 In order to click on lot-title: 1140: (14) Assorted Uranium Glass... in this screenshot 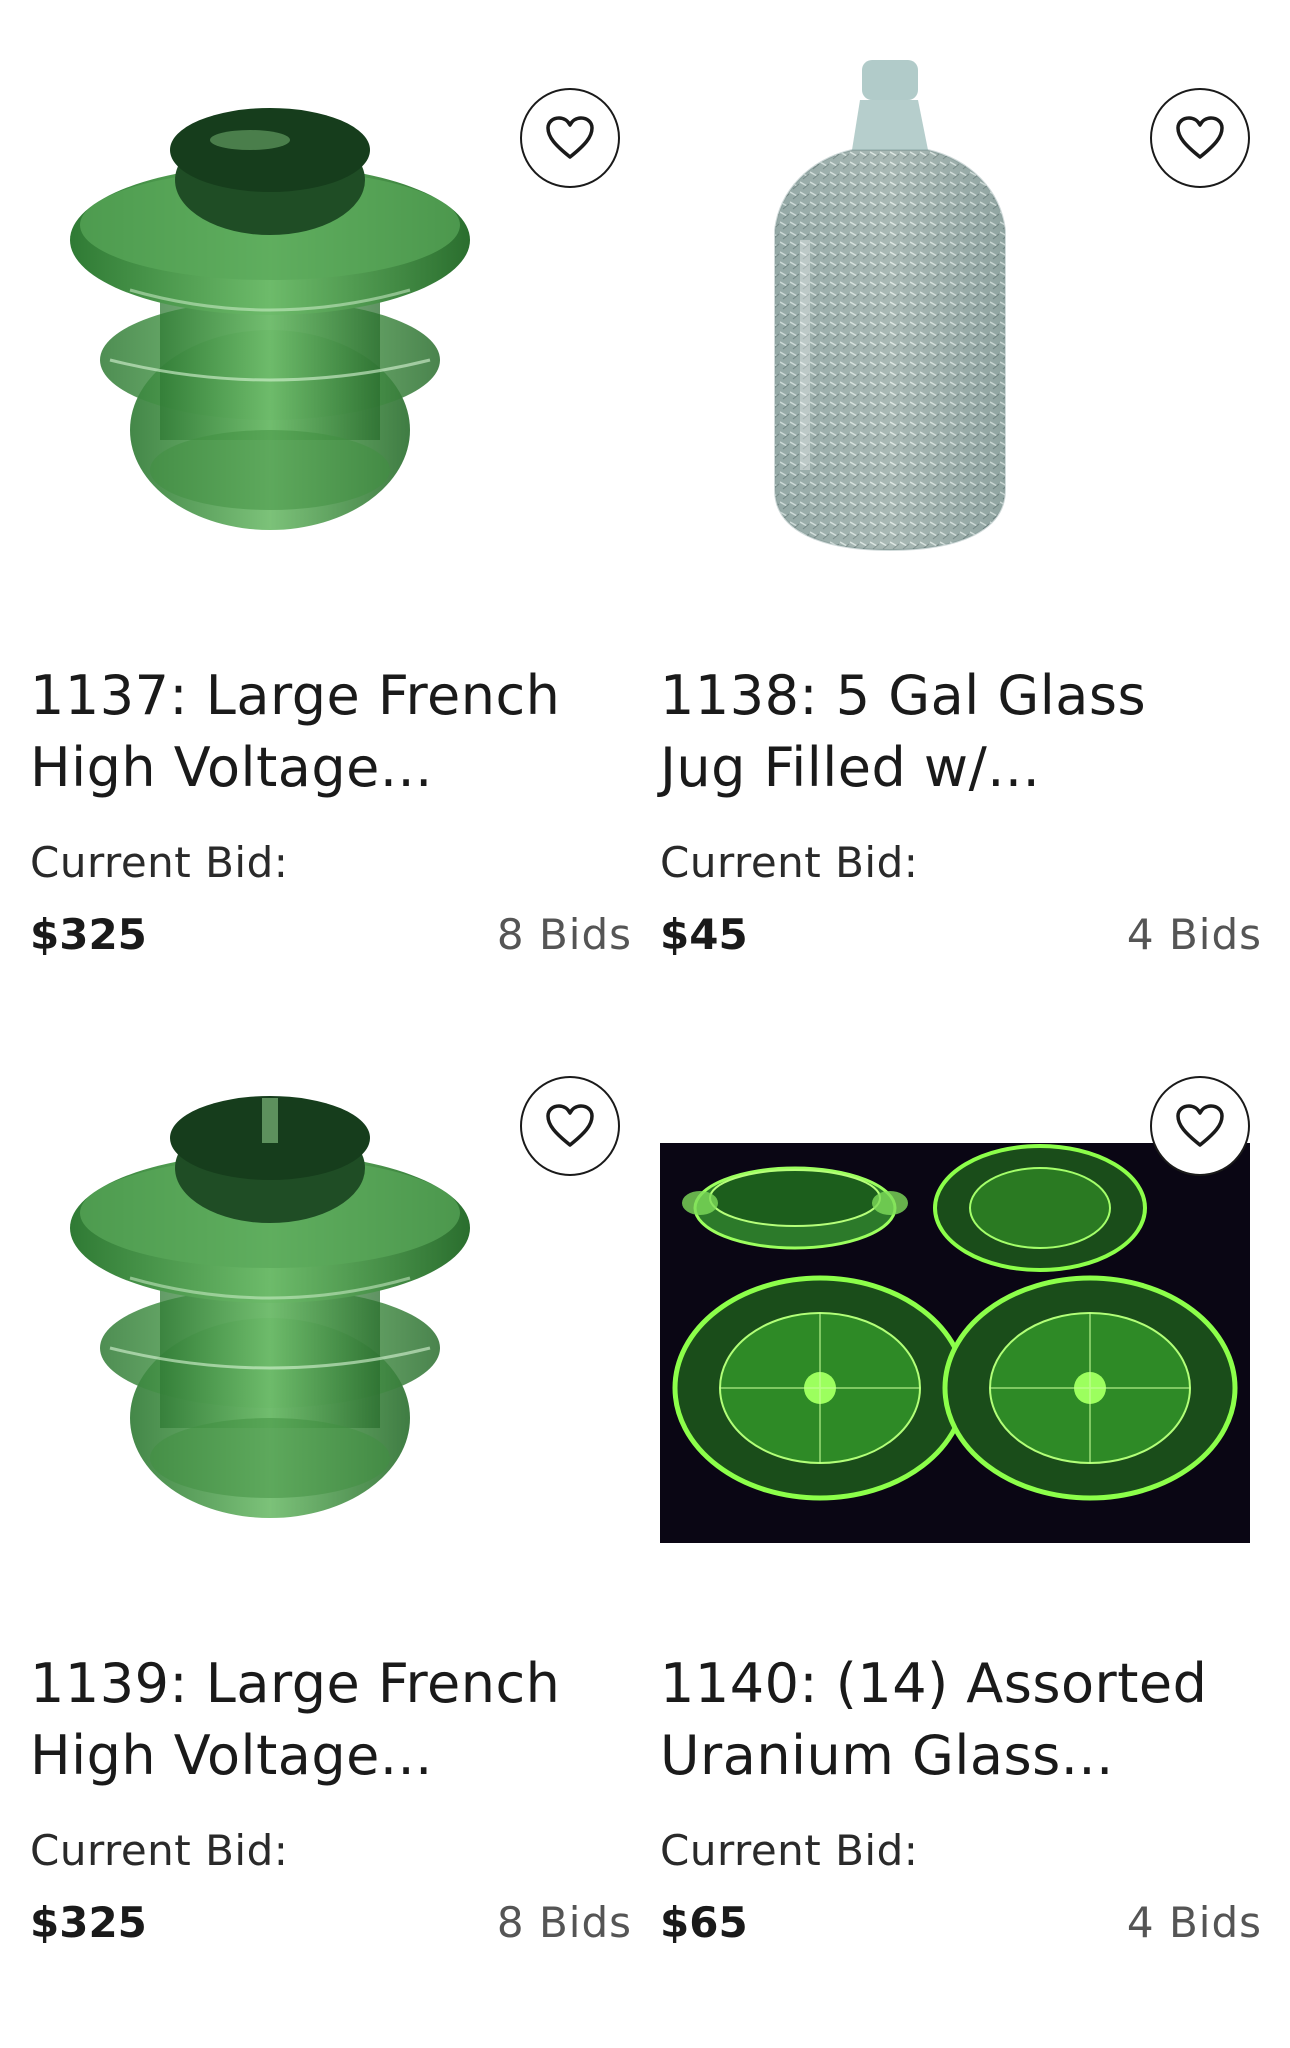, I will do `click(955, 1720)`.